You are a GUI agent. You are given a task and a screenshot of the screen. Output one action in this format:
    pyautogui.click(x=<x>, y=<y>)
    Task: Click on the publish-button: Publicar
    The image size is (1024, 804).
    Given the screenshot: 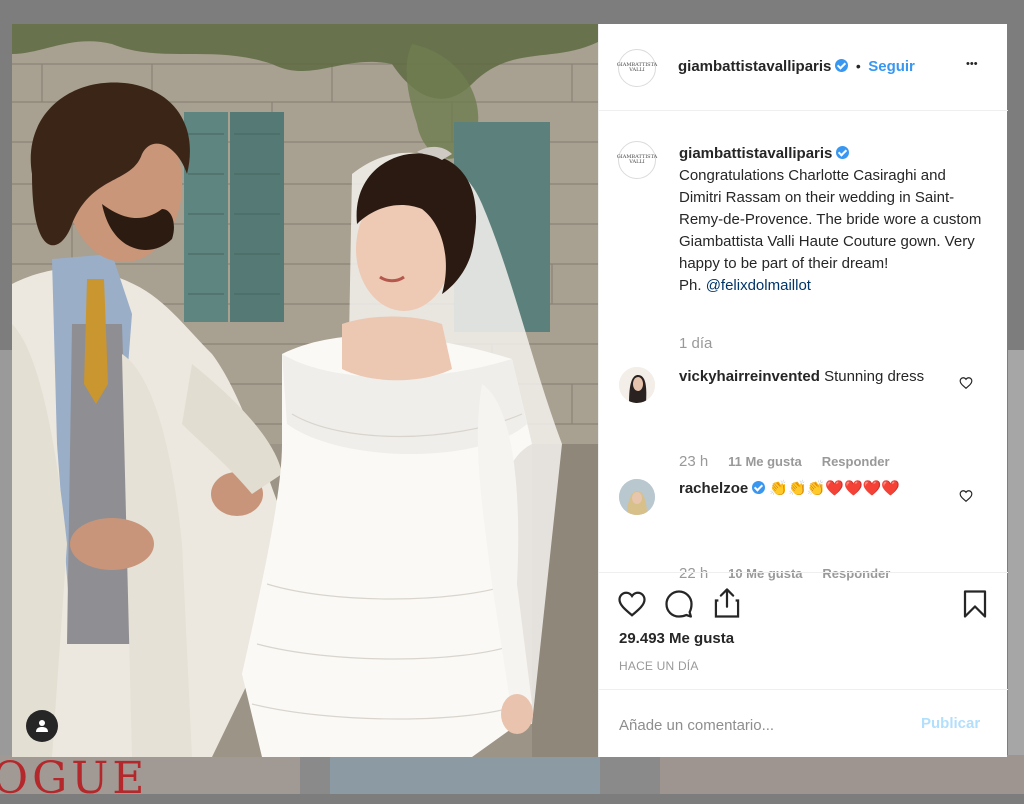 What is the action you would take?
    pyautogui.click(x=950, y=723)
    